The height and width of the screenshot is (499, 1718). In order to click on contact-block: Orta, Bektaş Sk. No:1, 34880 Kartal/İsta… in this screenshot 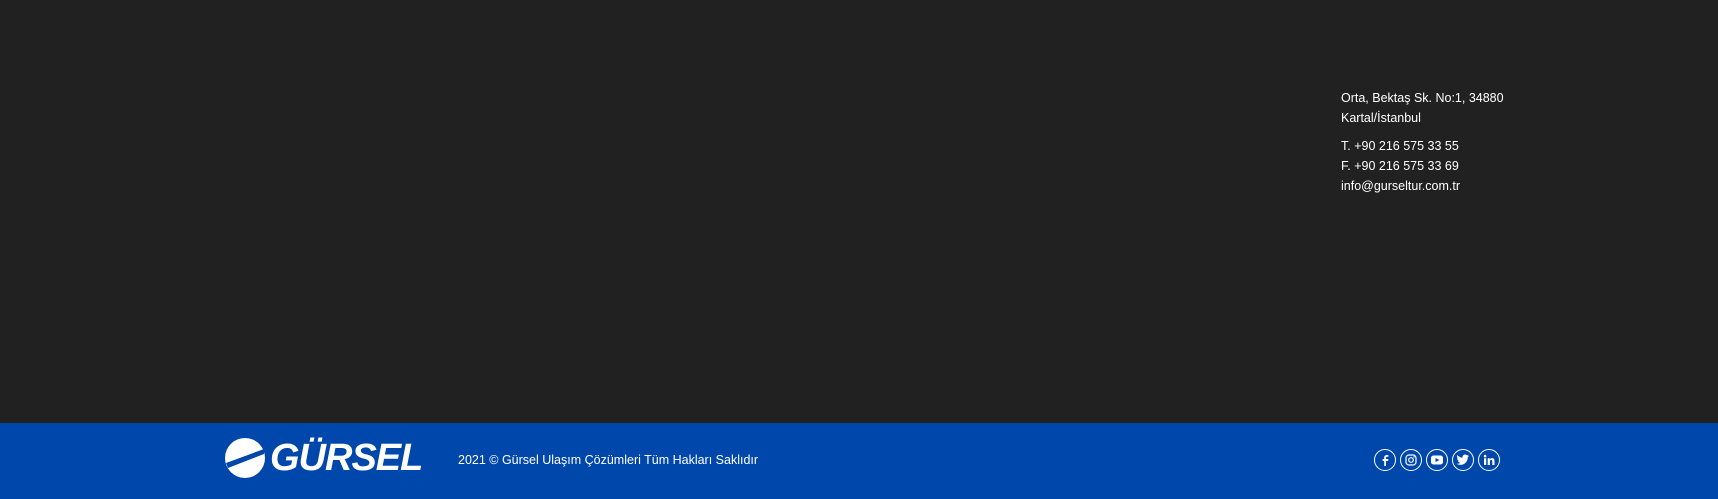, I will do `click(1441, 142)`.